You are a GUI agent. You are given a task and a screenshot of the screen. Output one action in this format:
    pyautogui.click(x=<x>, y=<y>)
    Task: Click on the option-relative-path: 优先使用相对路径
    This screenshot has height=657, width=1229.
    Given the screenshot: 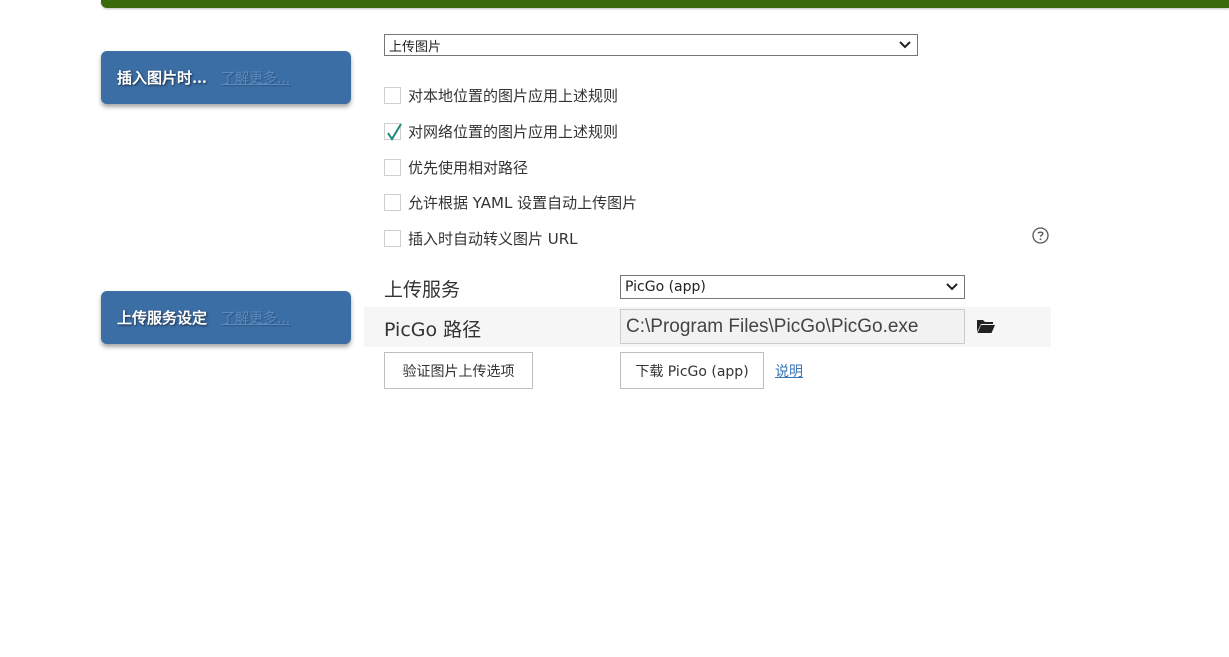 What is the action you would take?
    pyautogui.click(x=456, y=167)
    